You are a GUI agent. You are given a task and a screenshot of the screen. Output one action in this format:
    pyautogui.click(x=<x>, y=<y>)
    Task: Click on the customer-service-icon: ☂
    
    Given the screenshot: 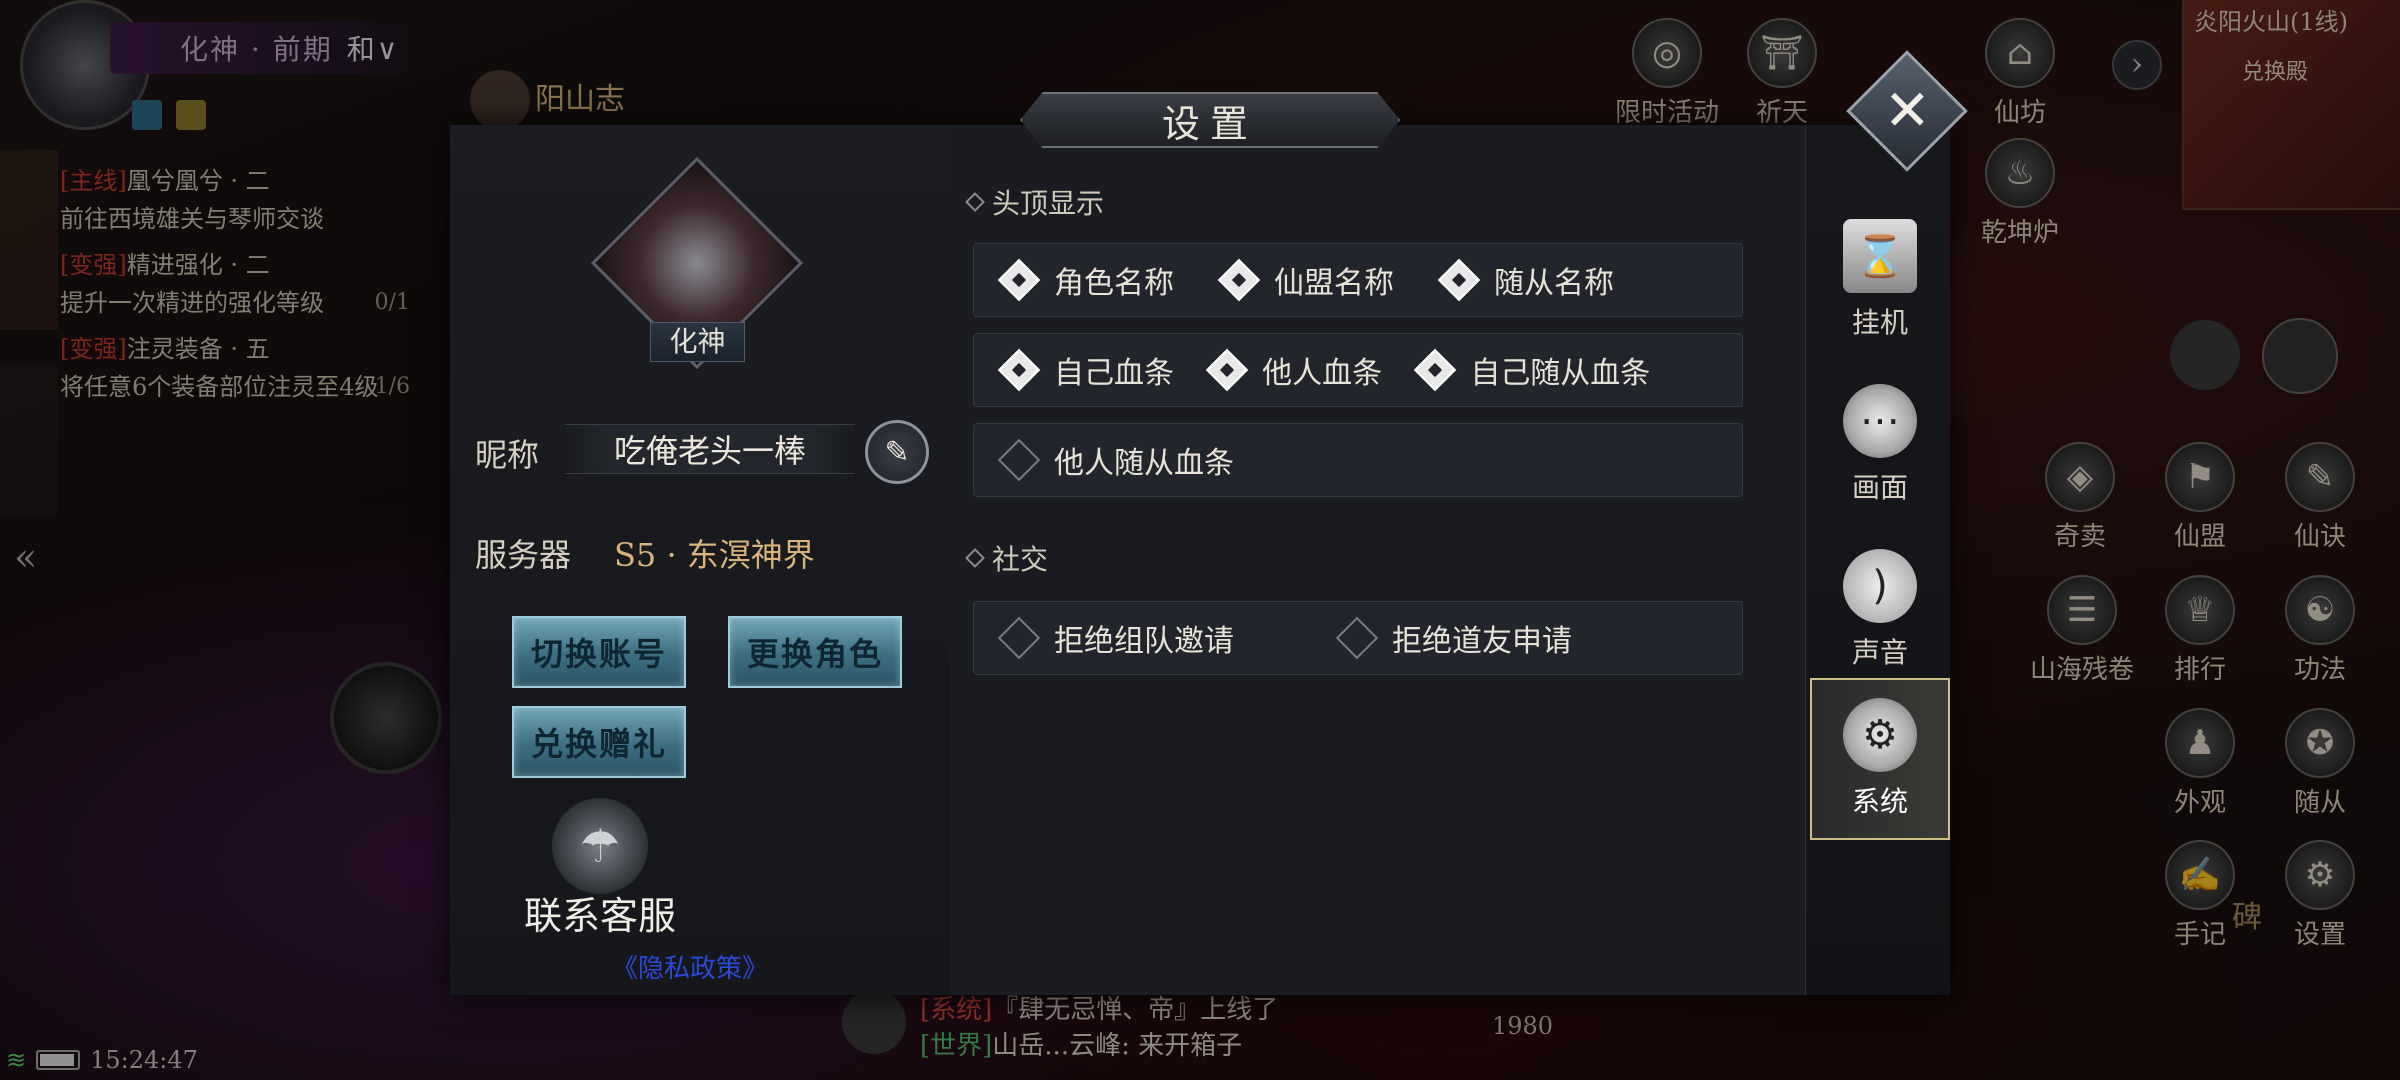 What is the action you would take?
    pyautogui.click(x=600, y=846)
    